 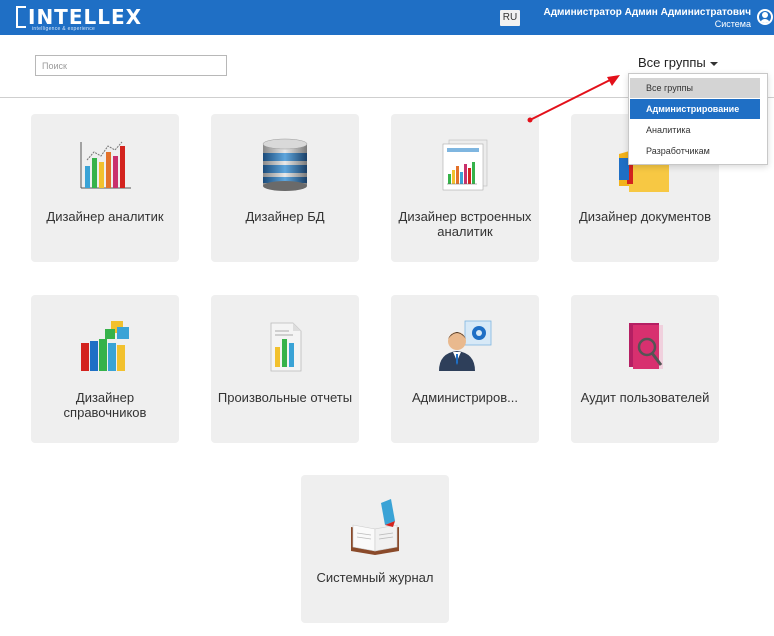 What do you see at coordinates (285, 216) in the screenshot?
I see `tile-label: Дизайнер БД` at bounding box center [285, 216].